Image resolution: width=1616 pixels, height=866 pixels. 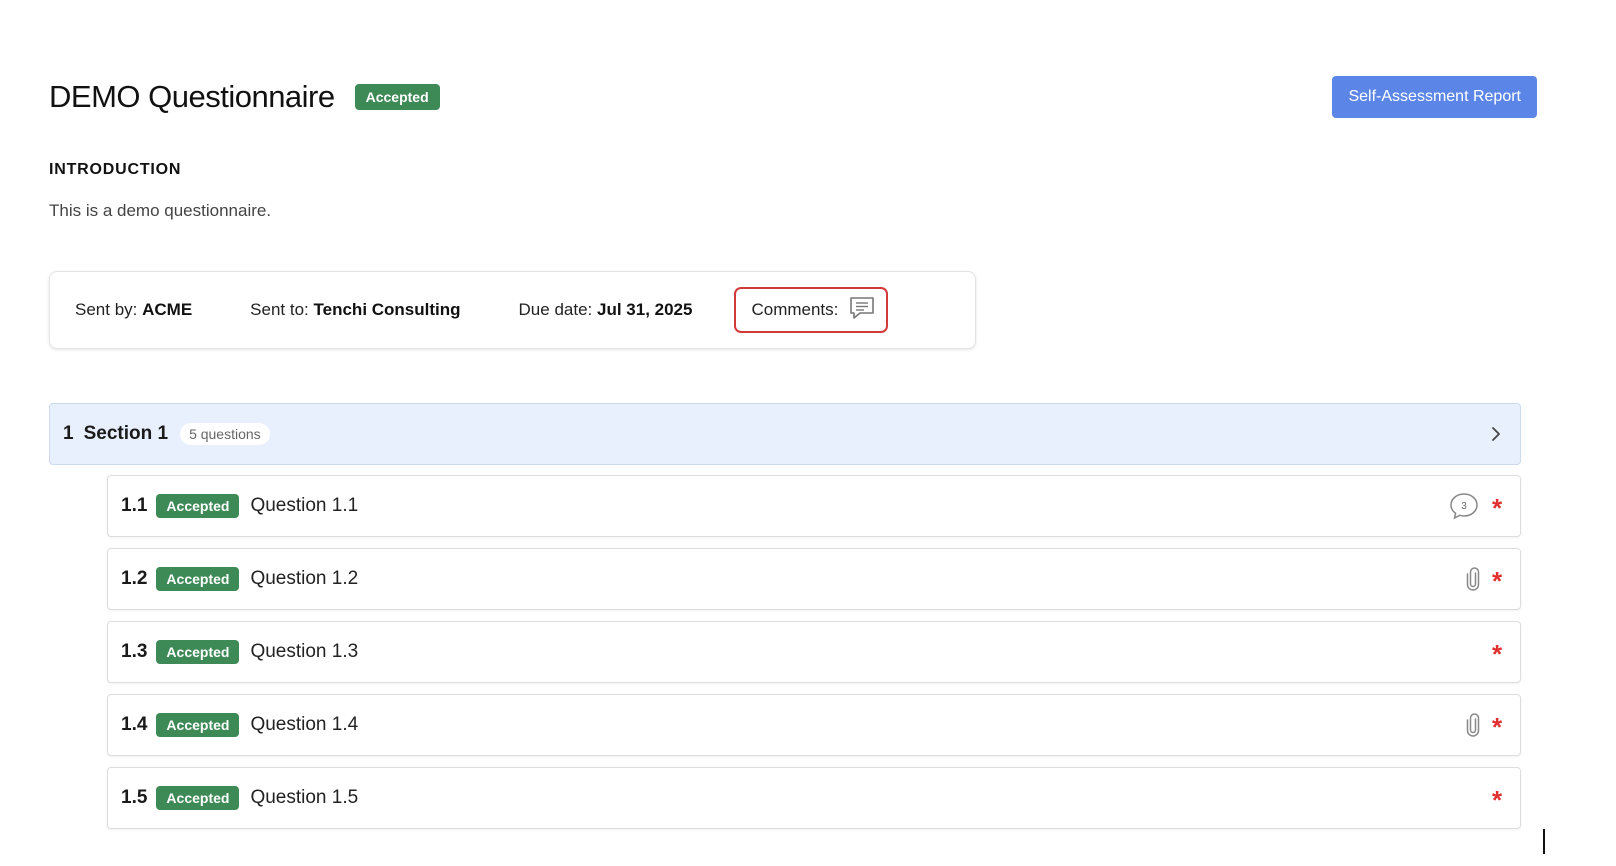 I want to click on due-date-label: Due date:, so click(x=555, y=309).